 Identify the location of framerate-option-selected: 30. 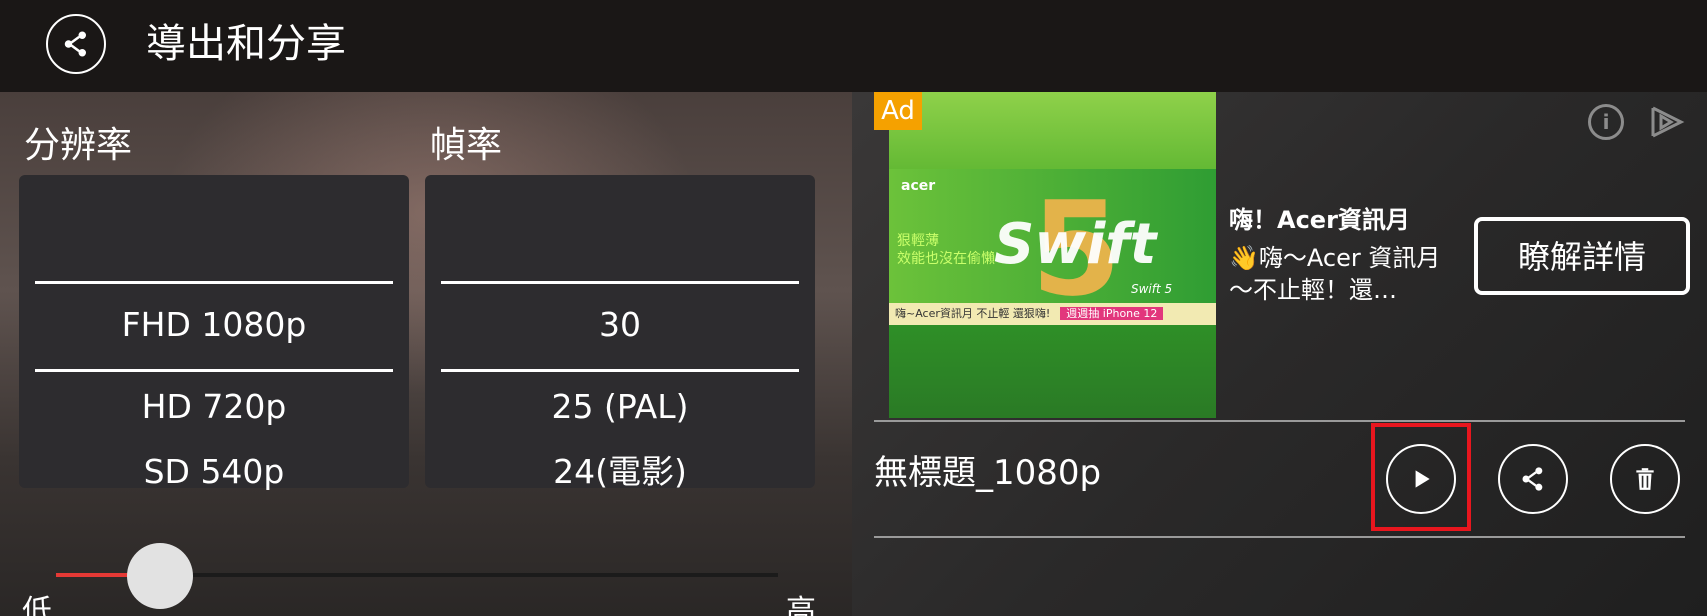
(620, 325).